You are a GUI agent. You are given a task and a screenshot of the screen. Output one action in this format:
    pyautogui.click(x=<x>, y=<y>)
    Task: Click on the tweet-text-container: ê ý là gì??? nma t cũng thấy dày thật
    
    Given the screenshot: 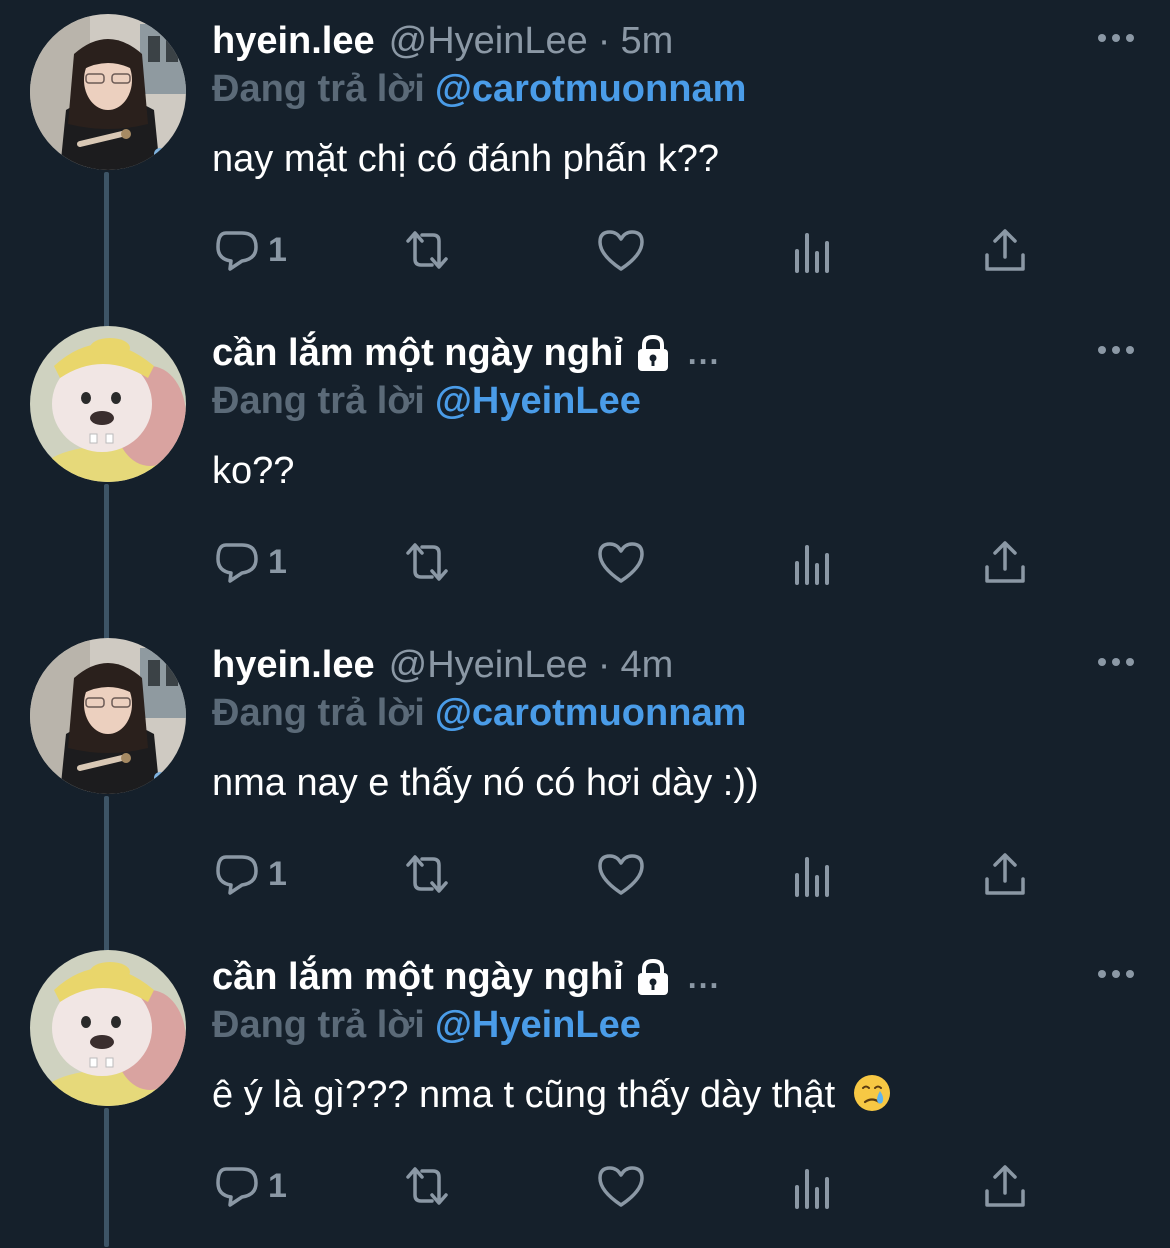 What is the action you would take?
    pyautogui.click(x=552, y=1095)
    